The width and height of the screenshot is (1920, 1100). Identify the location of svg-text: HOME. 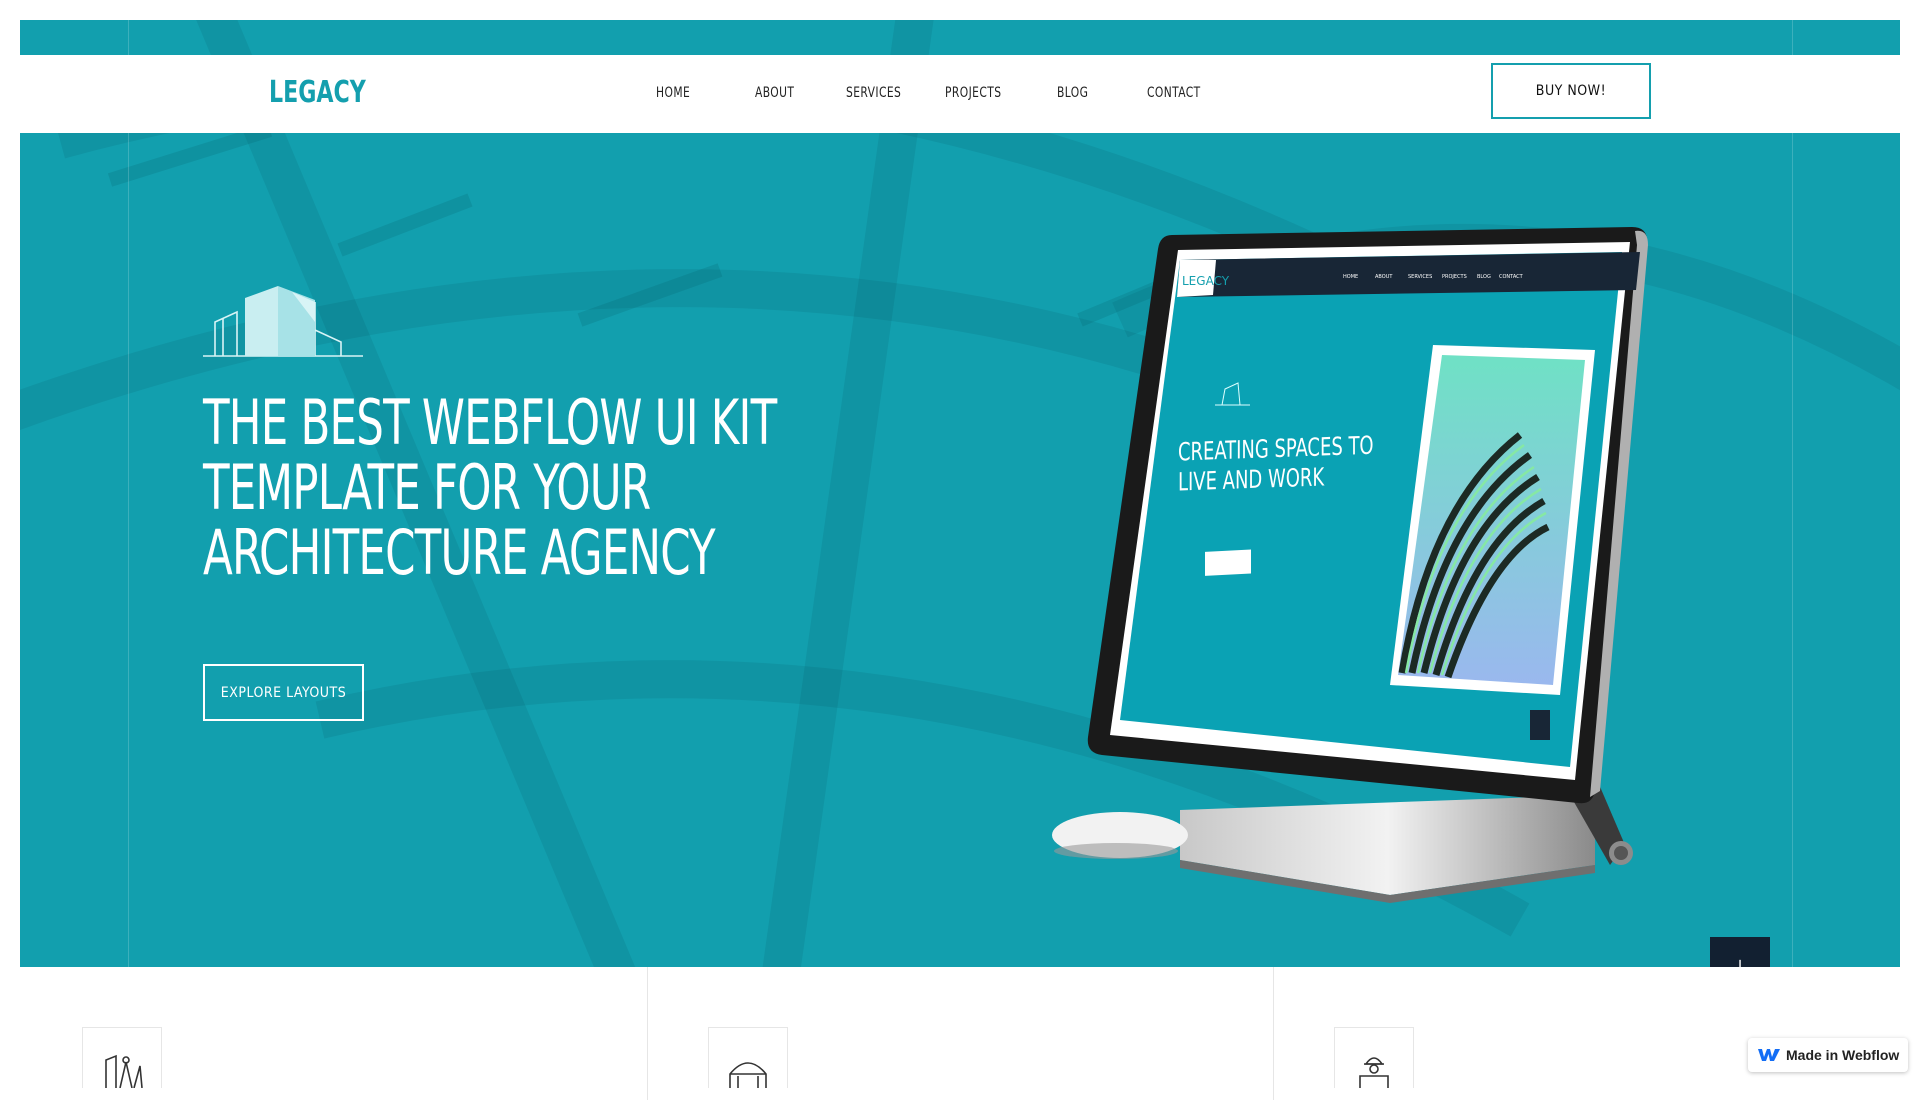
(1350, 277).